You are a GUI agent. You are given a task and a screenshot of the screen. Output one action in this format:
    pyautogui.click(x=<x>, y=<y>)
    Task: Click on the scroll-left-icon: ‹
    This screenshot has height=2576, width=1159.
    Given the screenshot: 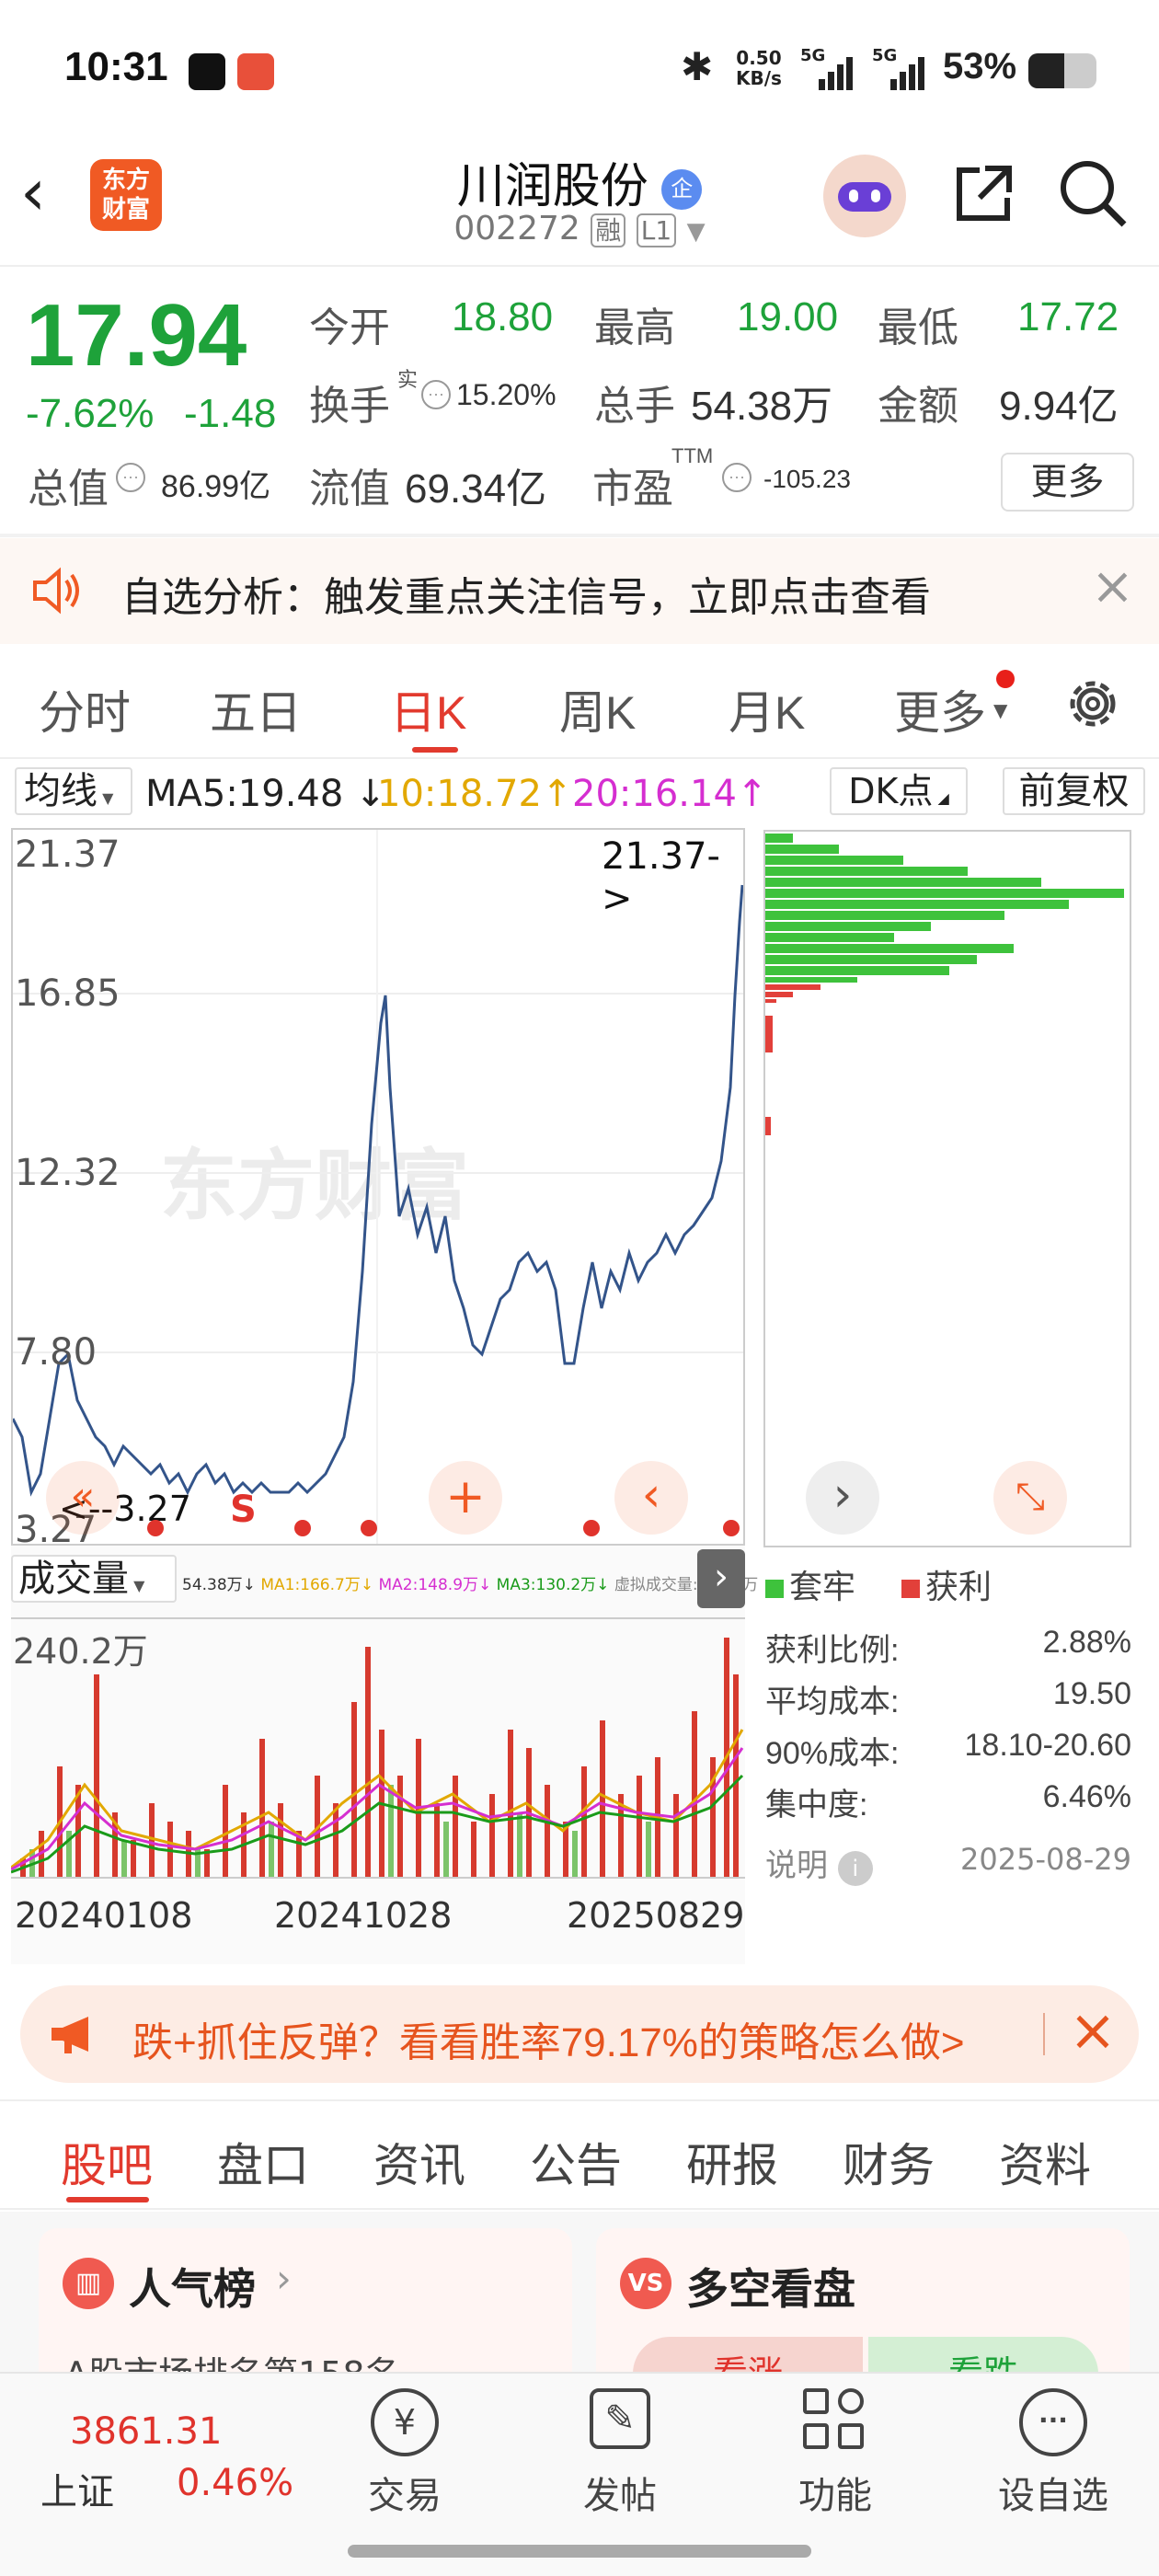 What is the action you would take?
    pyautogui.click(x=651, y=1498)
    